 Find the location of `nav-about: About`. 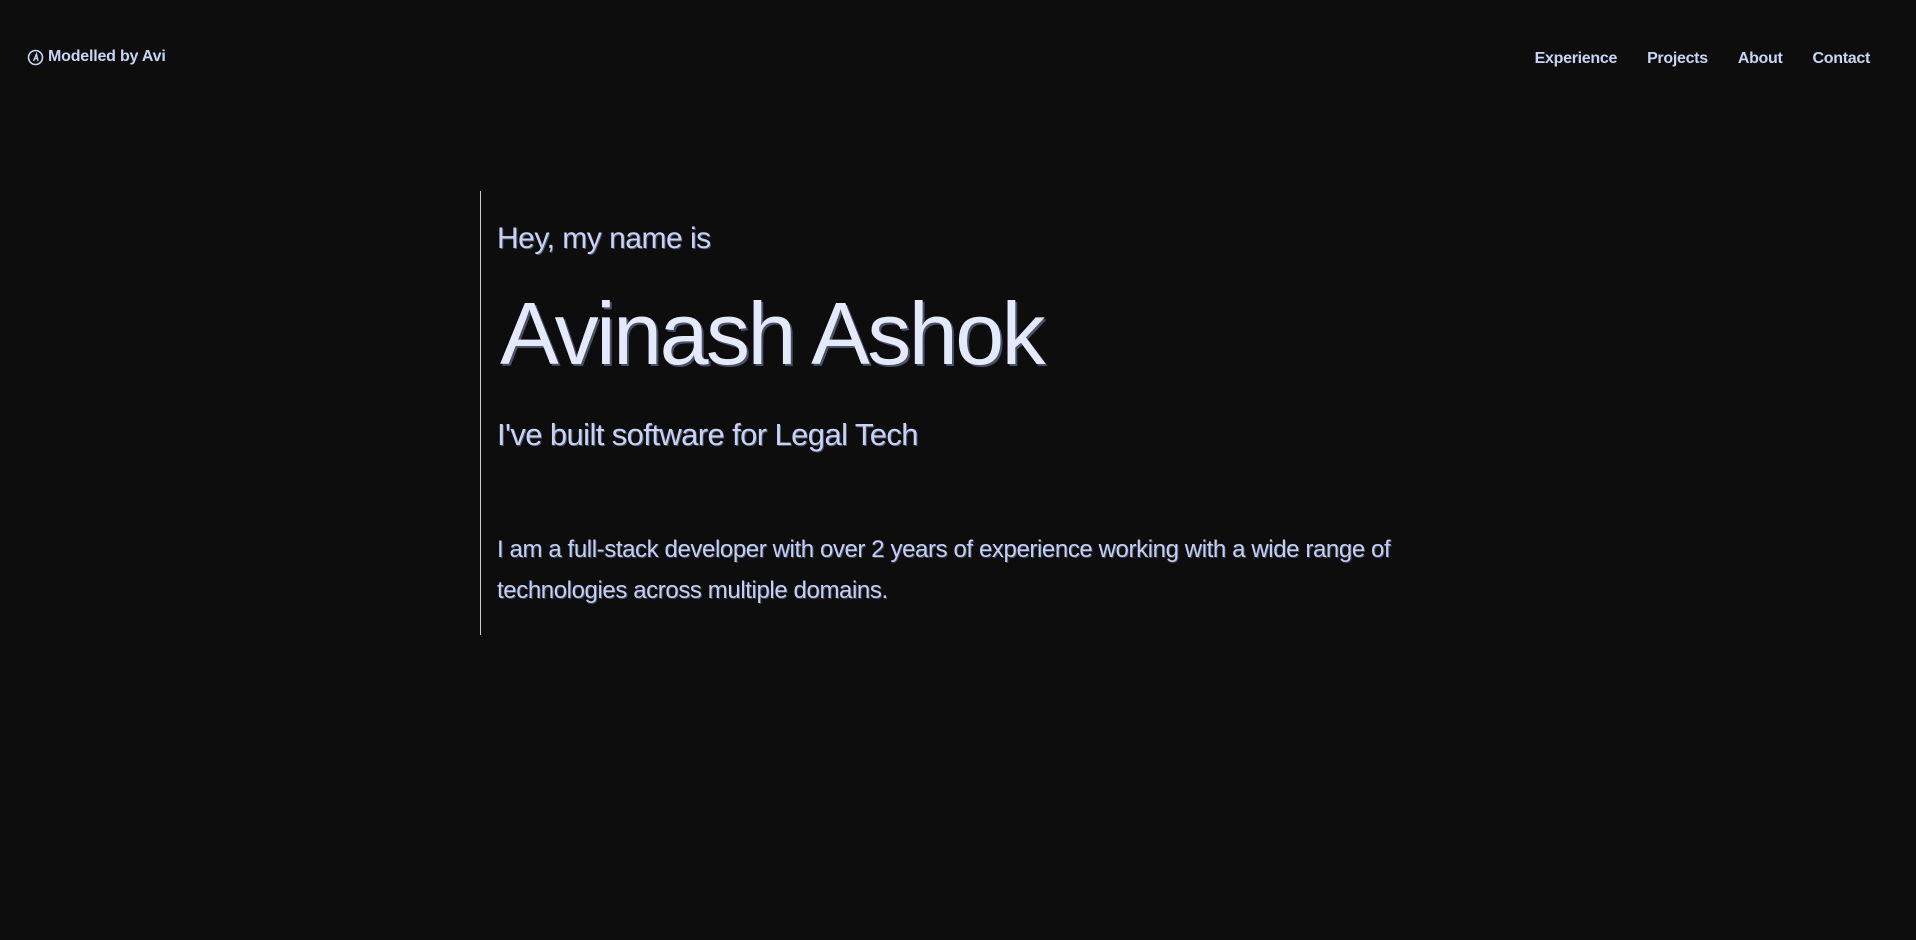

nav-about: About is located at coordinates (1760, 59).